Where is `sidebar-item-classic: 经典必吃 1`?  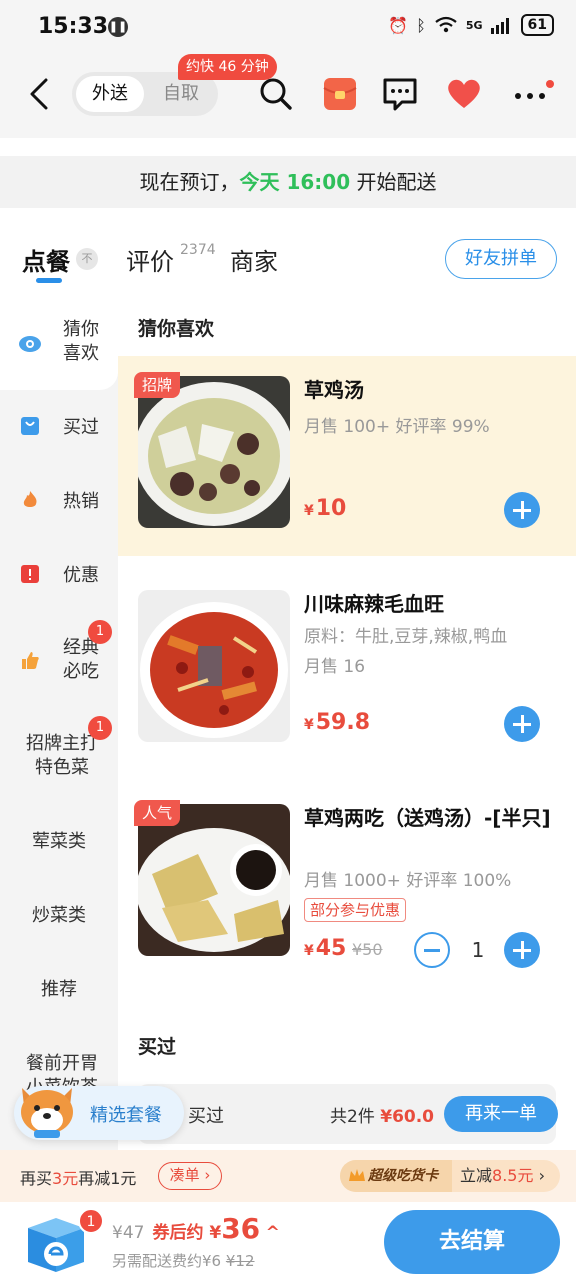 sidebar-item-classic: 经典必吃 1 is located at coordinates (59, 660).